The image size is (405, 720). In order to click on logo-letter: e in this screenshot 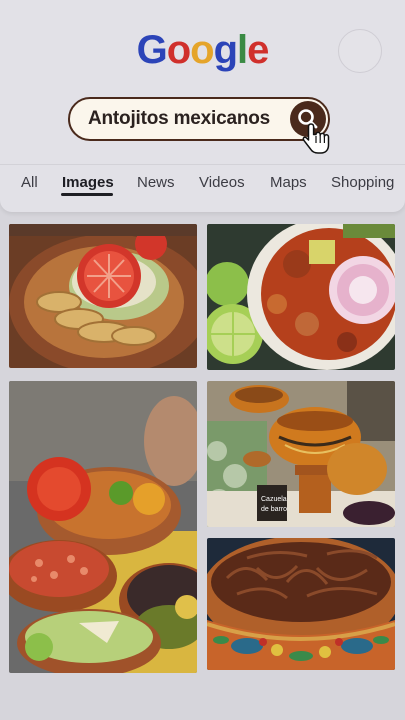, I will do `click(258, 50)`.